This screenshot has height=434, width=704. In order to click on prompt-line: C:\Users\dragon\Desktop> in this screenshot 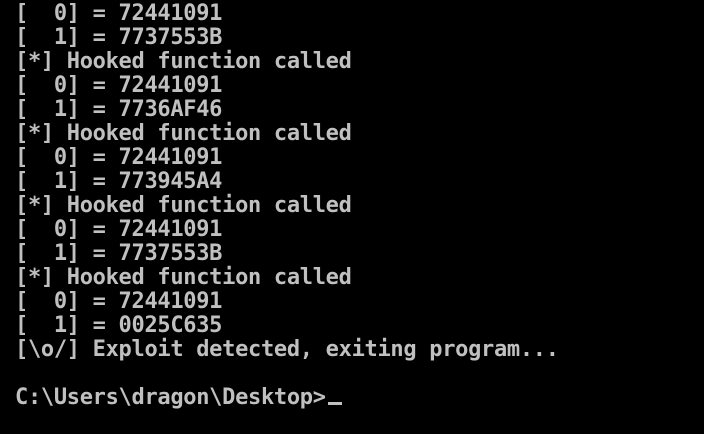, I will do `click(287, 398)`.